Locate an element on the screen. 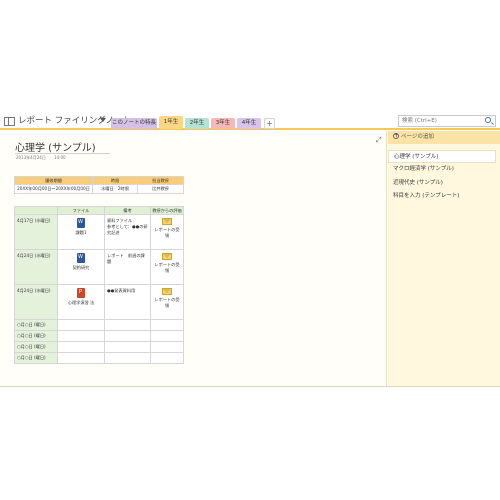 The width and height of the screenshot is (500, 500). section-tab-year4: 4年生 is located at coordinates (249, 123).